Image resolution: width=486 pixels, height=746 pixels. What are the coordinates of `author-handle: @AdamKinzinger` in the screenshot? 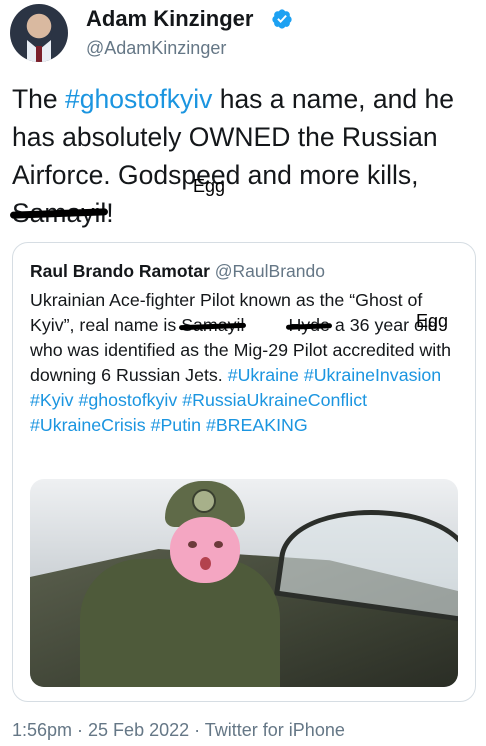 It's located at (156, 48).